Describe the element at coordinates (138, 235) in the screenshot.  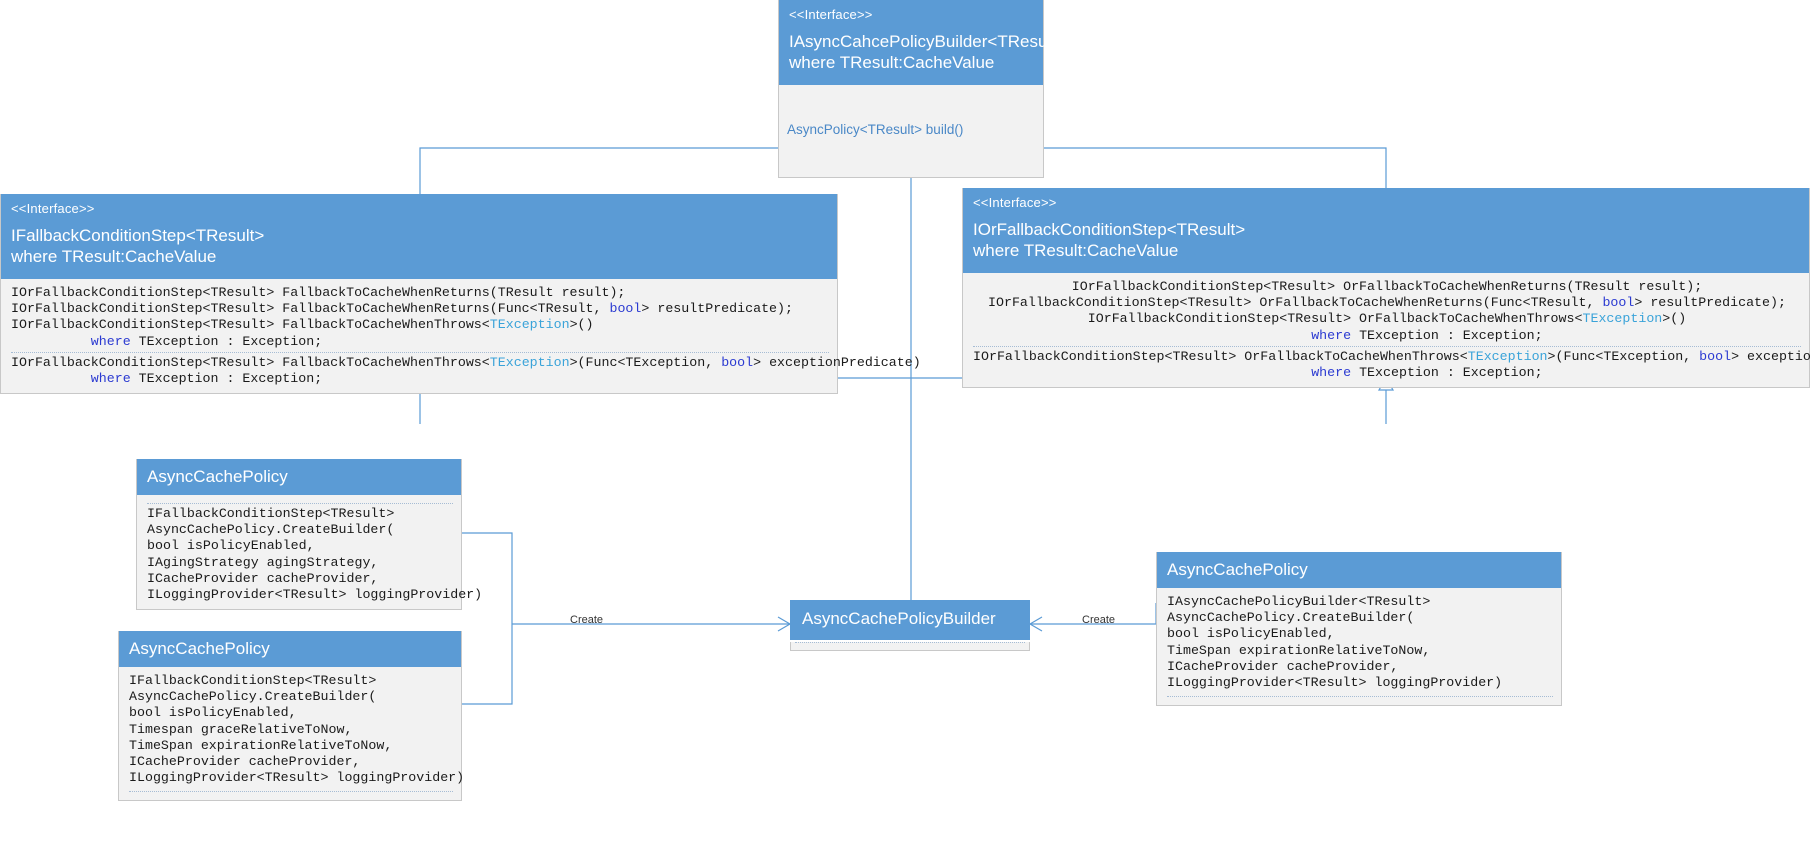
I see `class-name-label: IFallbackConditionStep<TResult>` at that location.